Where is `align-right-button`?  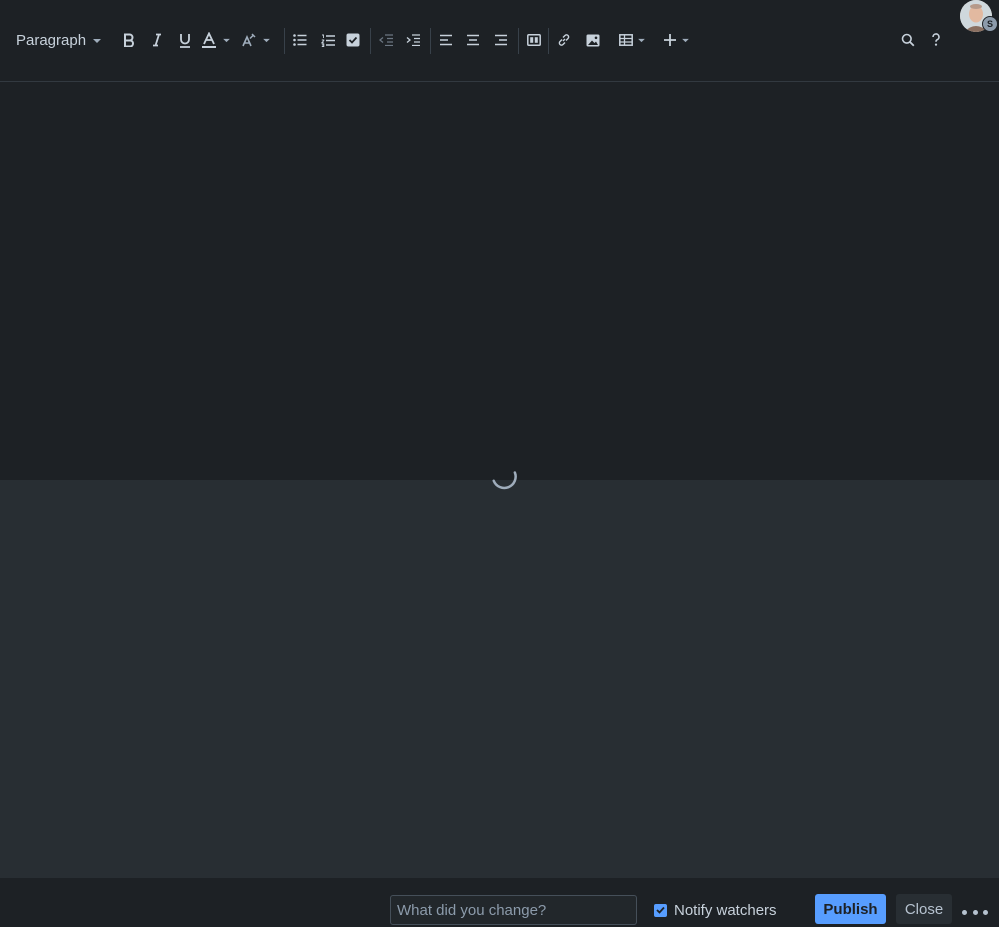
align-right-button is located at coordinates (501, 40).